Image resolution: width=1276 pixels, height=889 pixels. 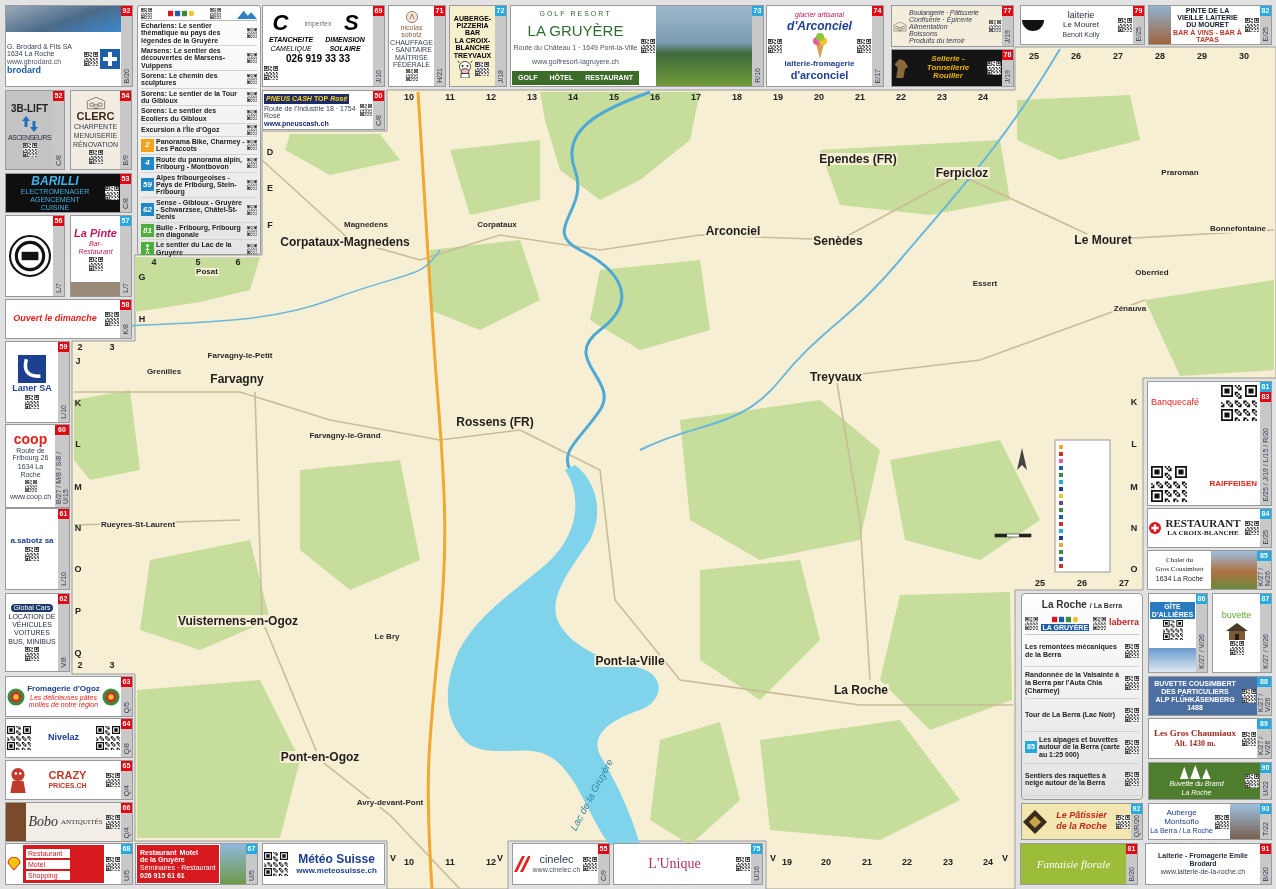 What do you see at coordinates (858, 159) in the screenshot?
I see `place-name: Ependes (FR)` at bounding box center [858, 159].